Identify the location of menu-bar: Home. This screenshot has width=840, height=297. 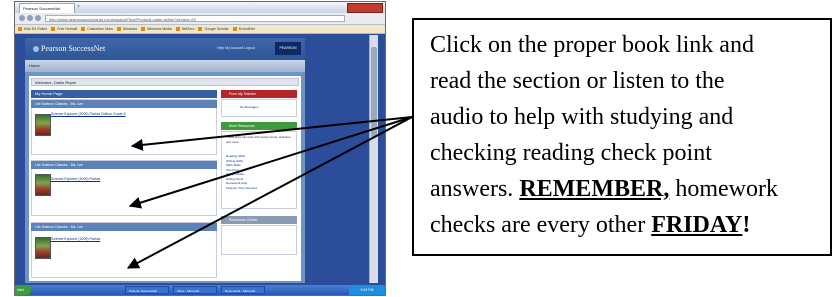
(165, 66).